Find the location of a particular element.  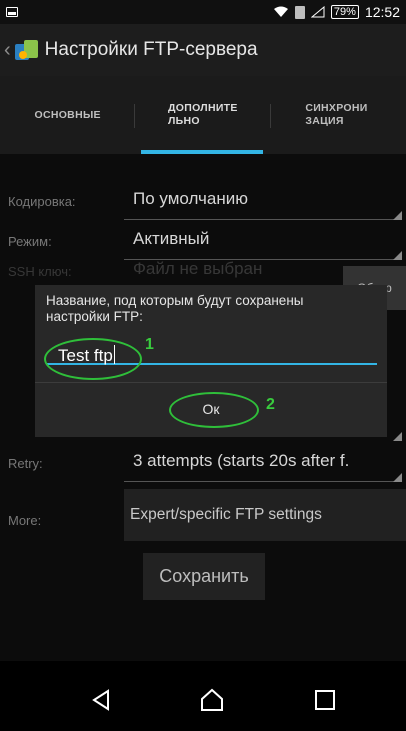

mode-spinner: Активный is located at coordinates (171, 239).